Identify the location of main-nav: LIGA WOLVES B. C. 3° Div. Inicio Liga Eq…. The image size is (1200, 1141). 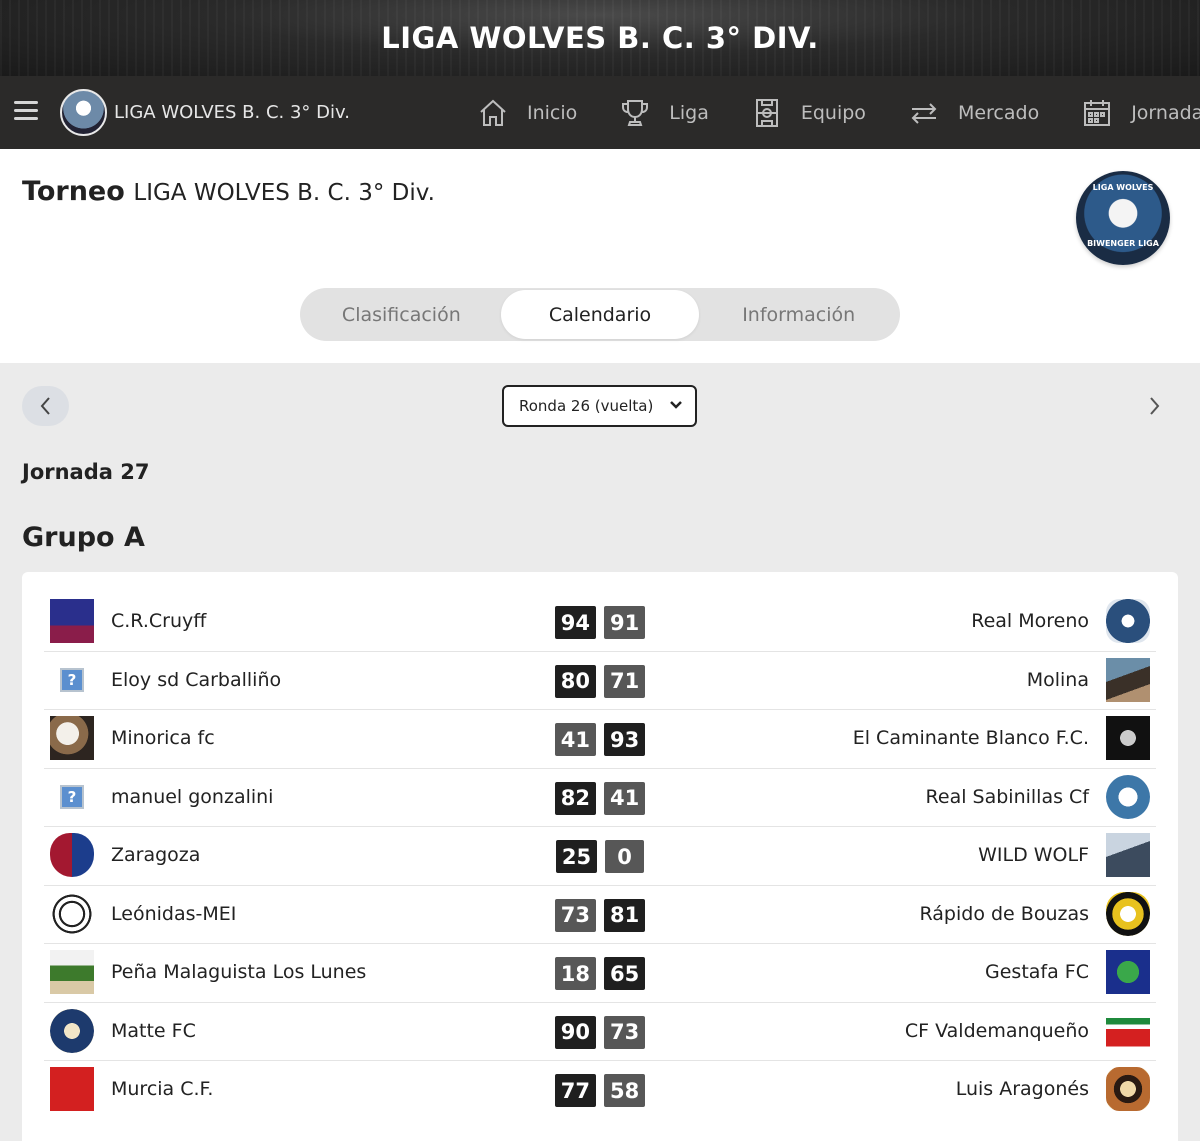
(600, 112).